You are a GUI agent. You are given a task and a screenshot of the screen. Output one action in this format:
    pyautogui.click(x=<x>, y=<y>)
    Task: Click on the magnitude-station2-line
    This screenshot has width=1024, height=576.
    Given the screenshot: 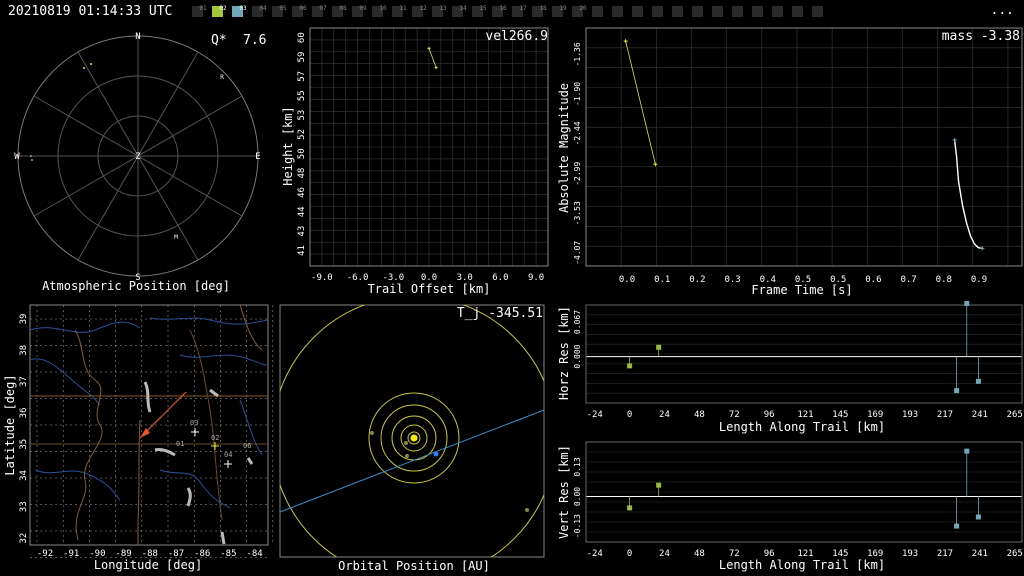 What is the action you would take?
    pyautogui.click(x=640, y=103)
    